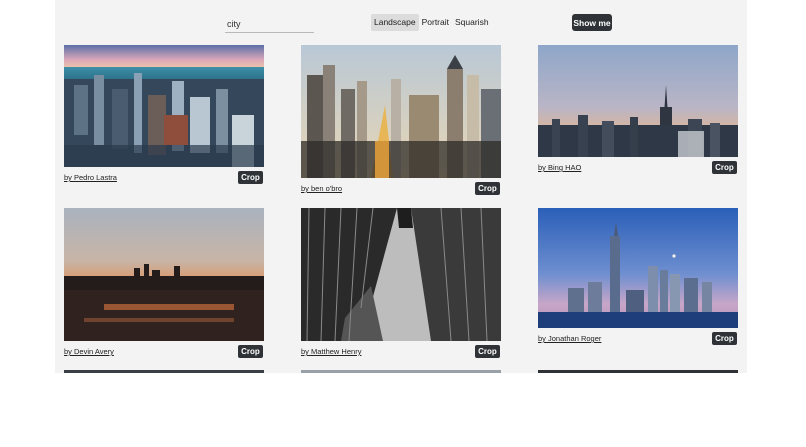 The width and height of the screenshot is (806, 447). What do you see at coordinates (269, 24) in the screenshot?
I see `search-input` at bounding box center [269, 24].